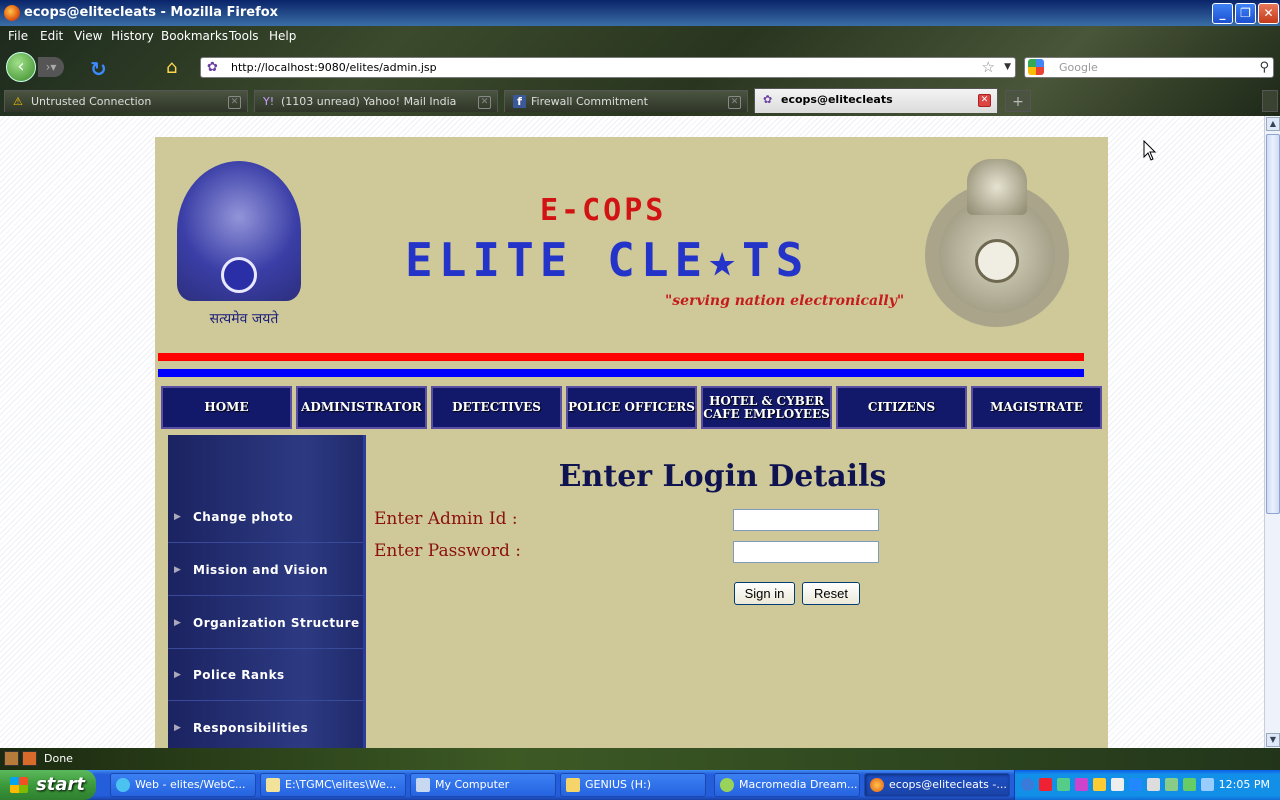  What do you see at coordinates (768, 99) in the screenshot?
I see `site-icon: ✿` at bounding box center [768, 99].